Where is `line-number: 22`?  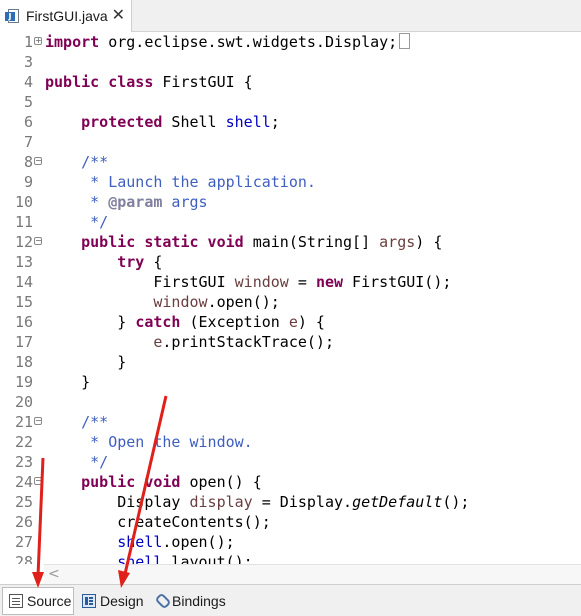
line-number: 22 is located at coordinates (23, 442).